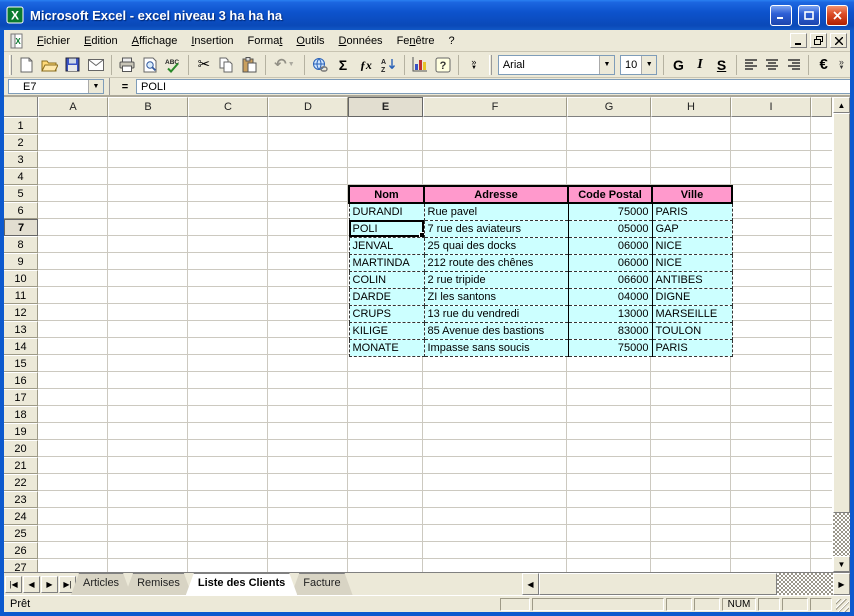 The height and width of the screenshot is (616, 854). What do you see at coordinates (21, 482) in the screenshot?
I see `row-header-22: 22` at bounding box center [21, 482].